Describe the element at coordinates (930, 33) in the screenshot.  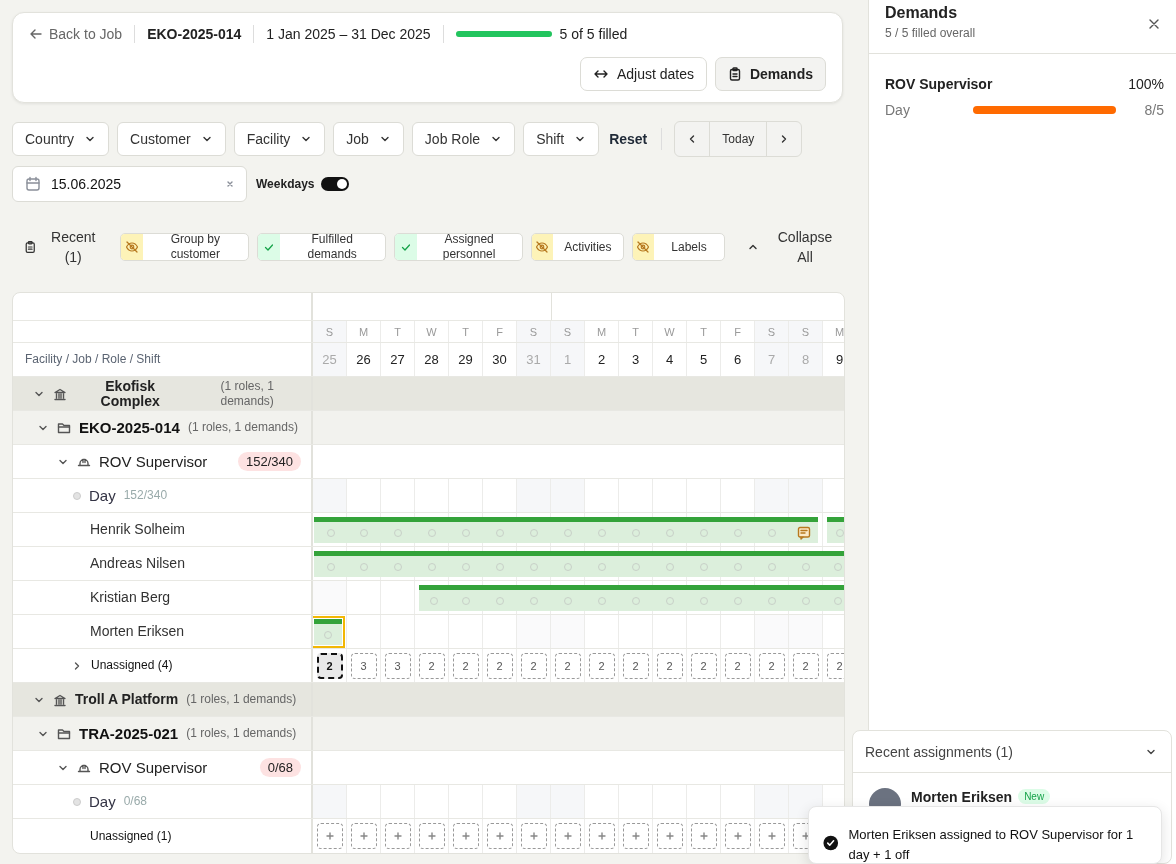
I see `panel-subtitle: 5 / 5 filled overall` at that location.